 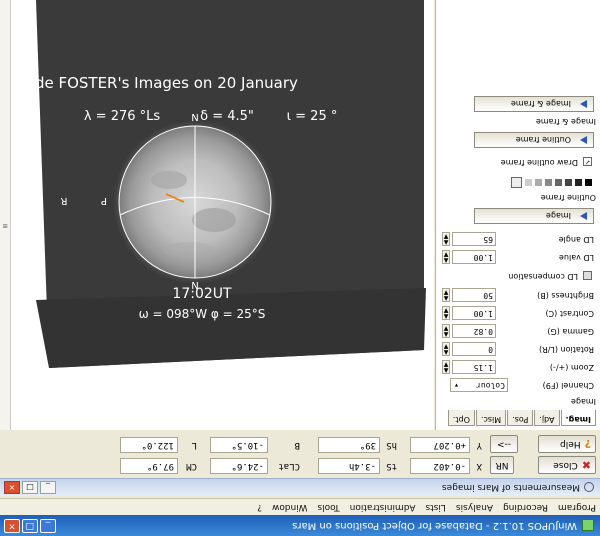 What do you see at coordinates (239, 466) in the screenshot?
I see `clat-field: -24.6°` at bounding box center [239, 466].